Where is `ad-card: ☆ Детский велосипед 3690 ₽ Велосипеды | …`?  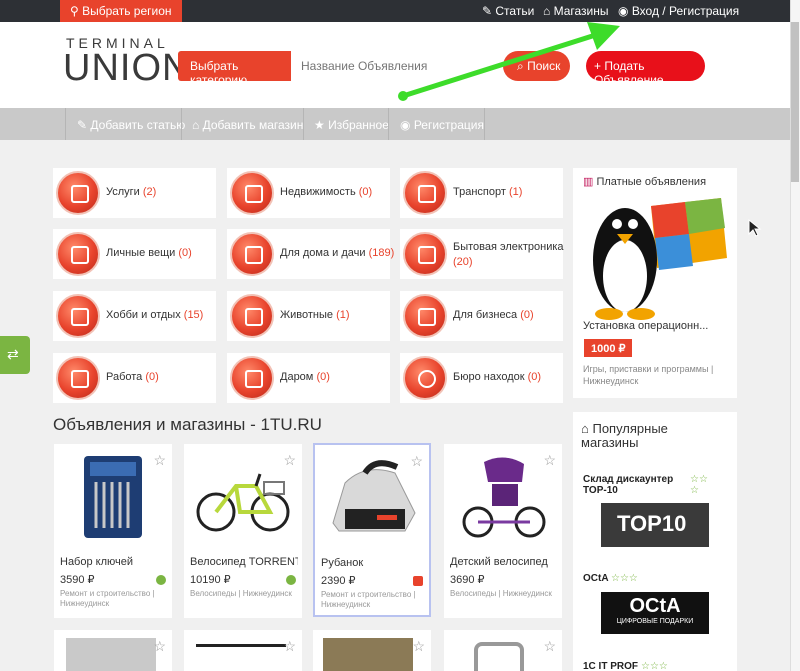 ad-card: ☆ Детский велосипед 3690 ₽ Велосипеды | … is located at coordinates (503, 531).